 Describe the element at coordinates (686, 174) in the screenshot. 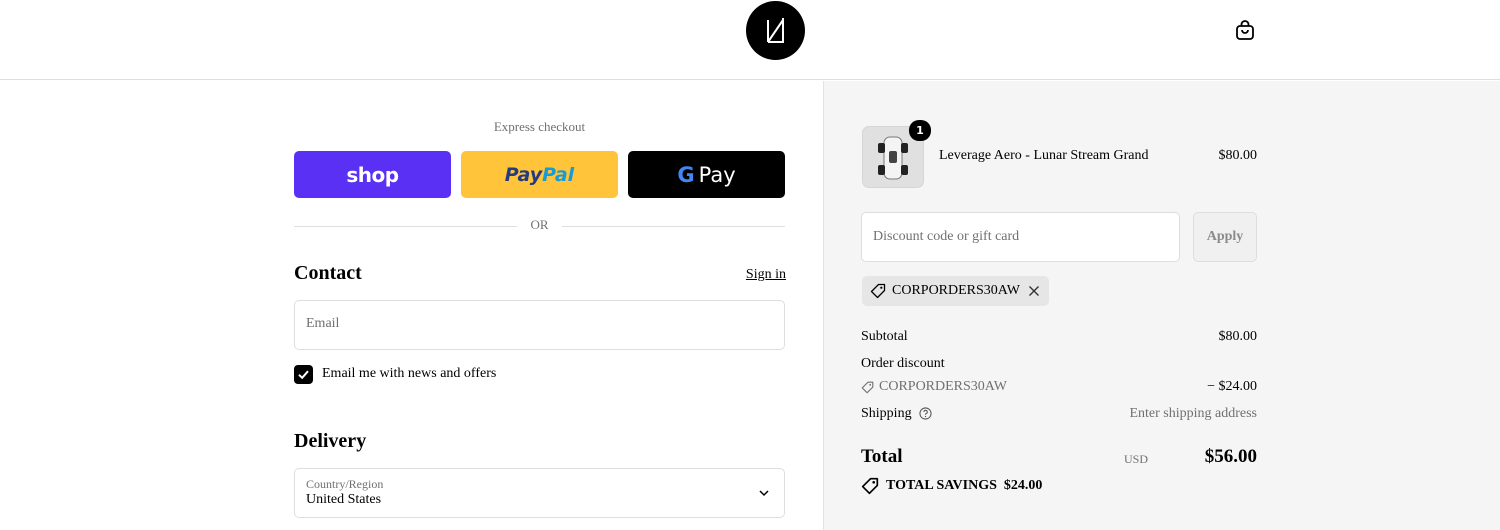

I see `google-g-icon: G` at that location.